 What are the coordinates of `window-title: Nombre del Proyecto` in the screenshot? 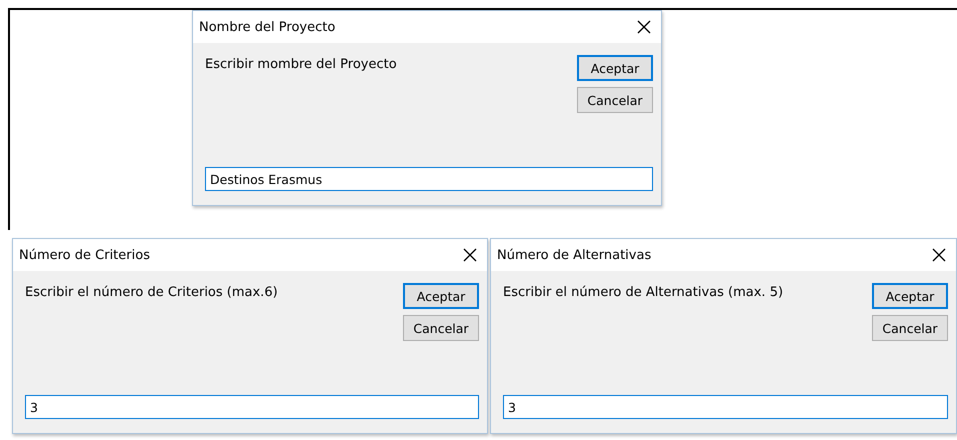 It's located at (267, 27).